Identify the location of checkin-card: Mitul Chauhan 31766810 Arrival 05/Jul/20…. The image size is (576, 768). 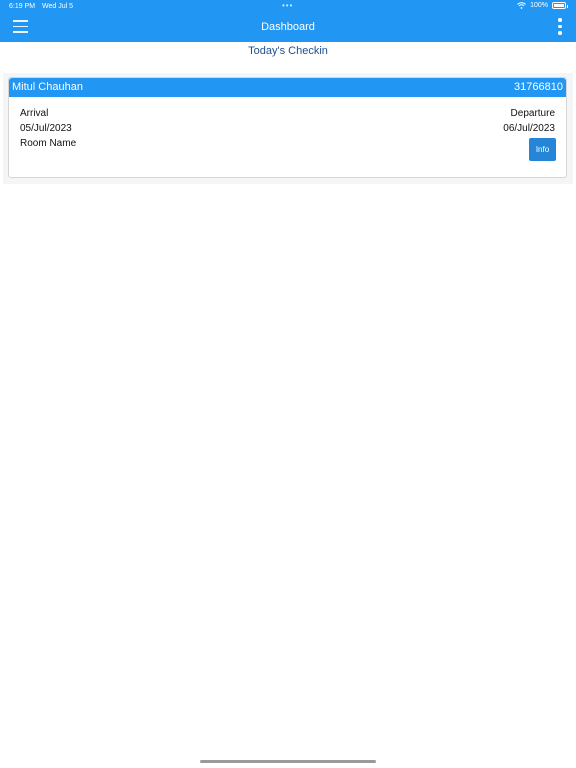
(287, 127).